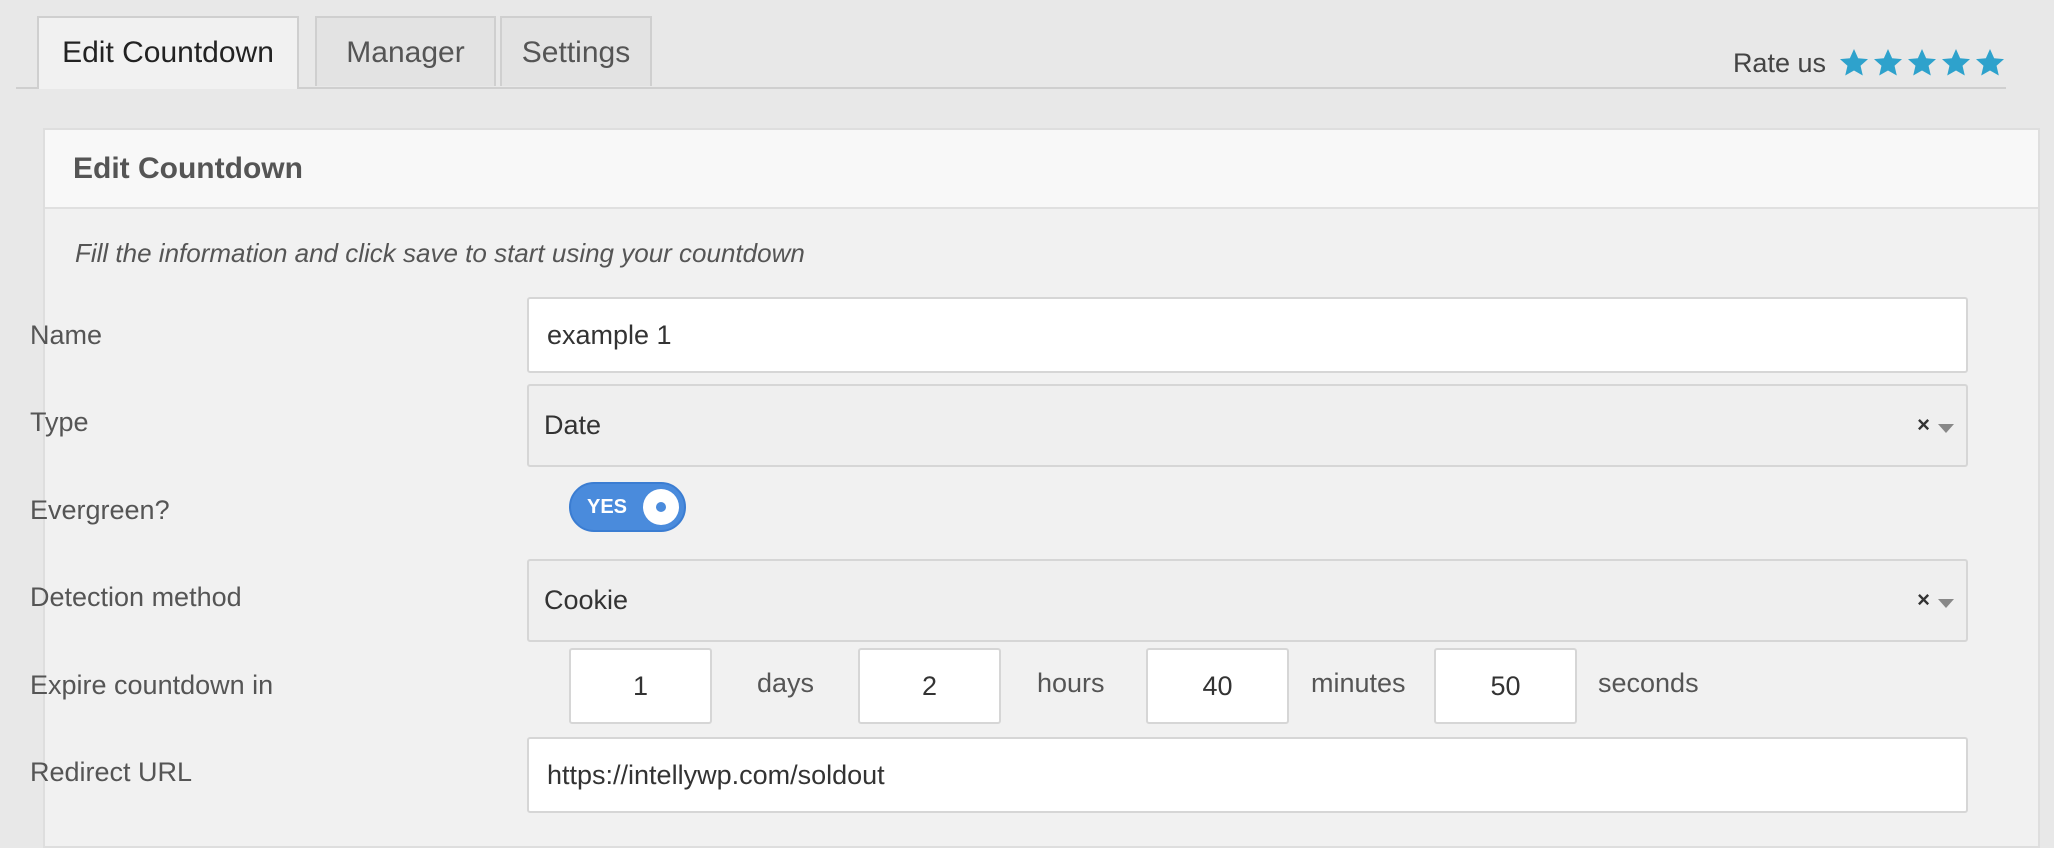 The height and width of the screenshot is (848, 2054). Describe the element at coordinates (136, 597) in the screenshot. I see `detection-method-label: Detection method` at that location.